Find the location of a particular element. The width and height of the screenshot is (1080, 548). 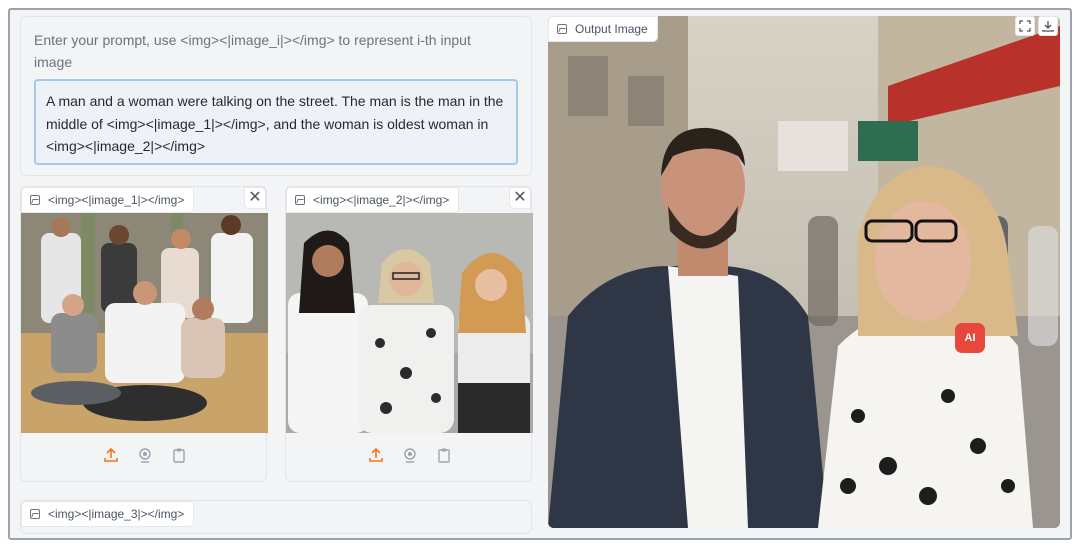

image-2-label-chip: <img><|image_2|></img> is located at coordinates (373, 200).